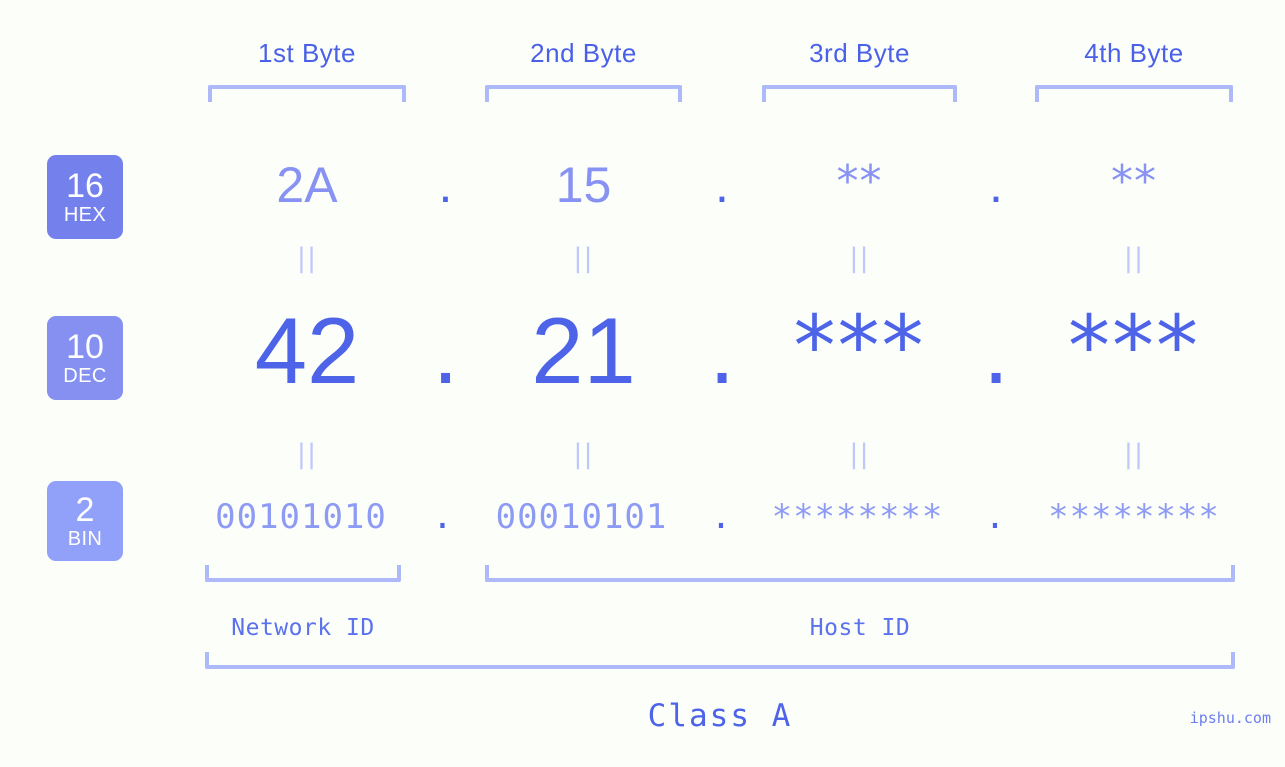  What do you see at coordinates (85, 215) in the screenshot?
I see `radix-badge-hex-name: HEX` at bounding box center [85, 215].